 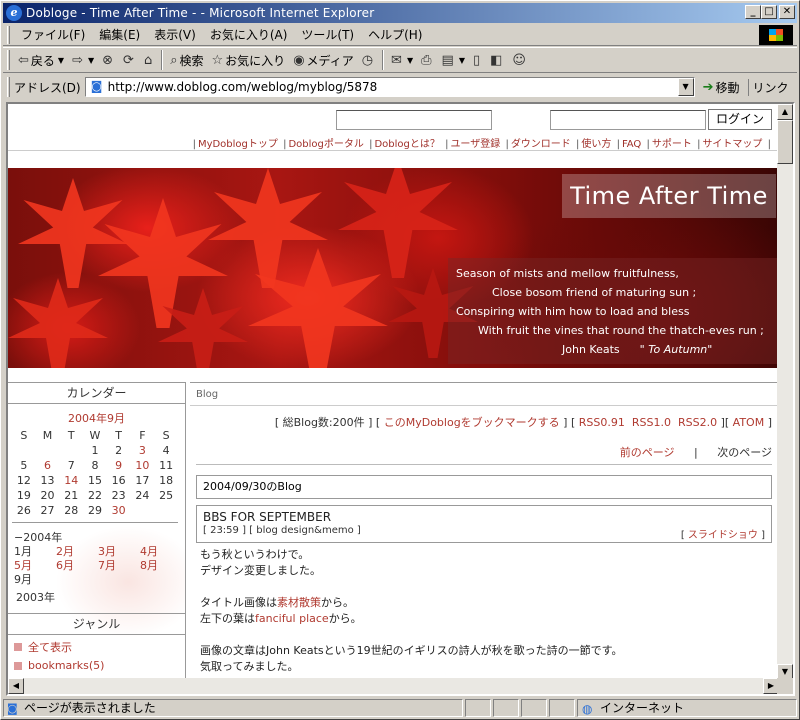 What do you see at coordinates (175, 34) in the screenshot?
I see `menu-view: 表示(V)` at bounding box center [175, 34].